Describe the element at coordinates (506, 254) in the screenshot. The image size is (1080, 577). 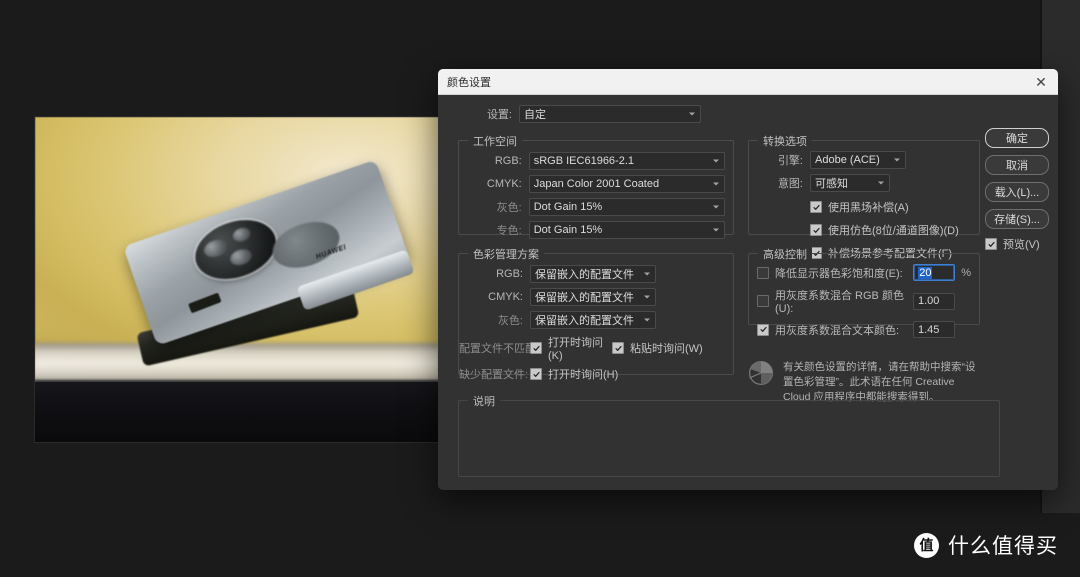
I see `policies-title: 色彩管理方案` at that location.